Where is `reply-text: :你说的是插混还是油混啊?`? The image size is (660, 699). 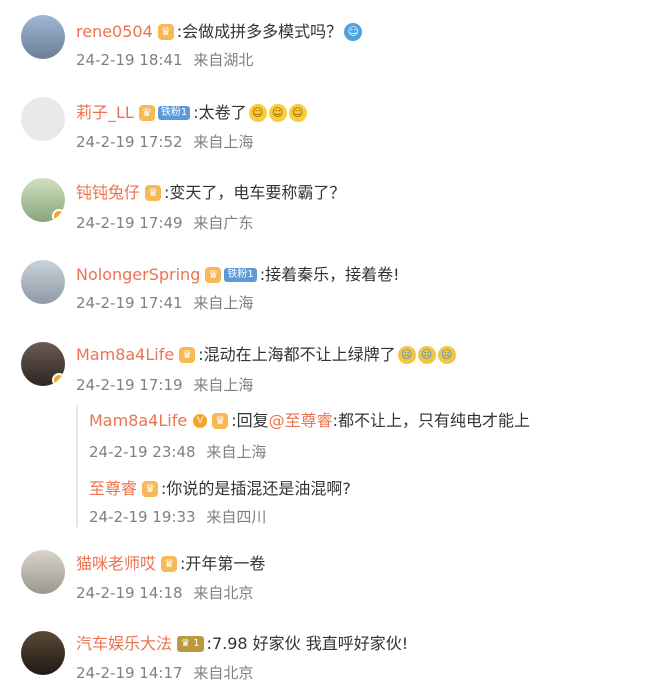 reply-text: :你说的是插混还是油混啊? is located at coordinates (256, 488).